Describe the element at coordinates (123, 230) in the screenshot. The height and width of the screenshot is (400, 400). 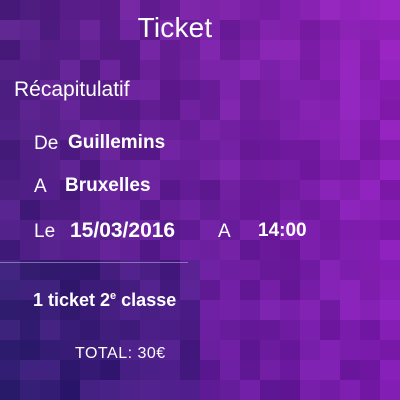
I see `date-value: 15/03/2016` at that location.